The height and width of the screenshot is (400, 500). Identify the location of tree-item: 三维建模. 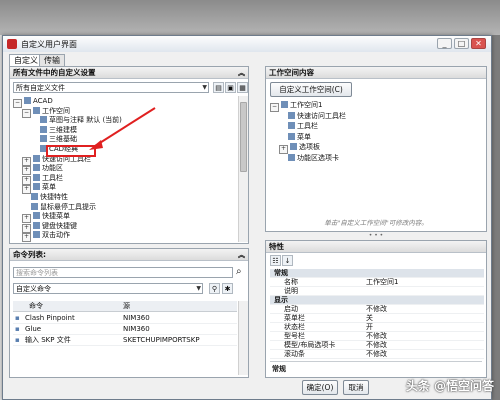
(54, 130).